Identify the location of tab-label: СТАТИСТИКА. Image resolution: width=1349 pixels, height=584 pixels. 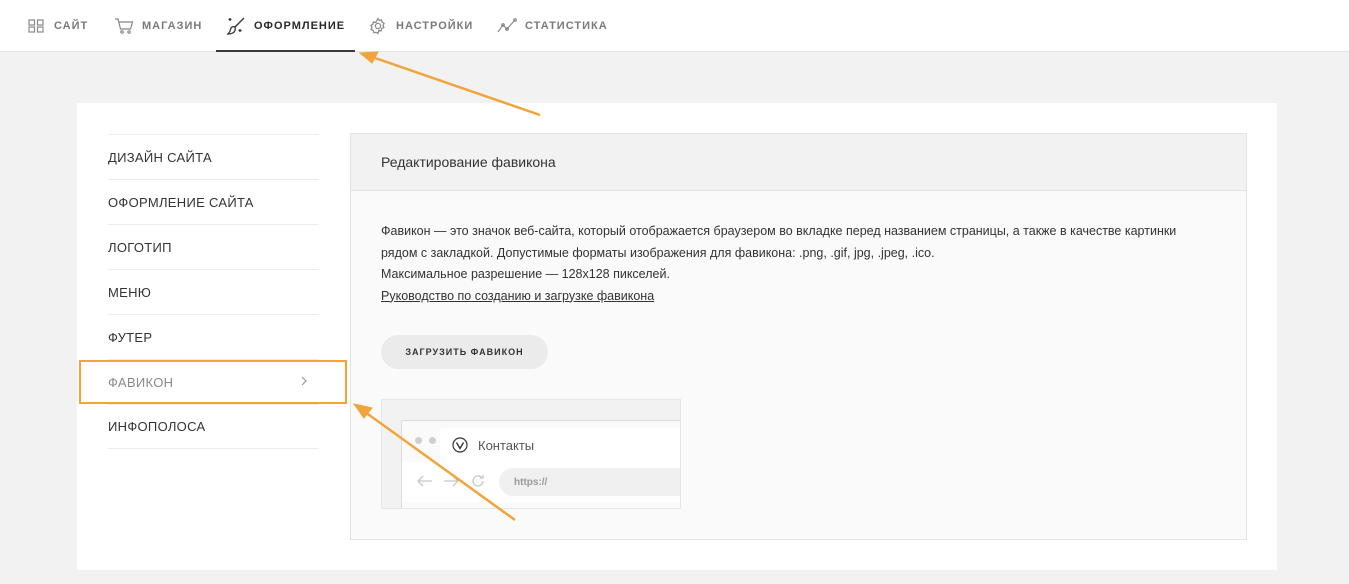
(566, 26).